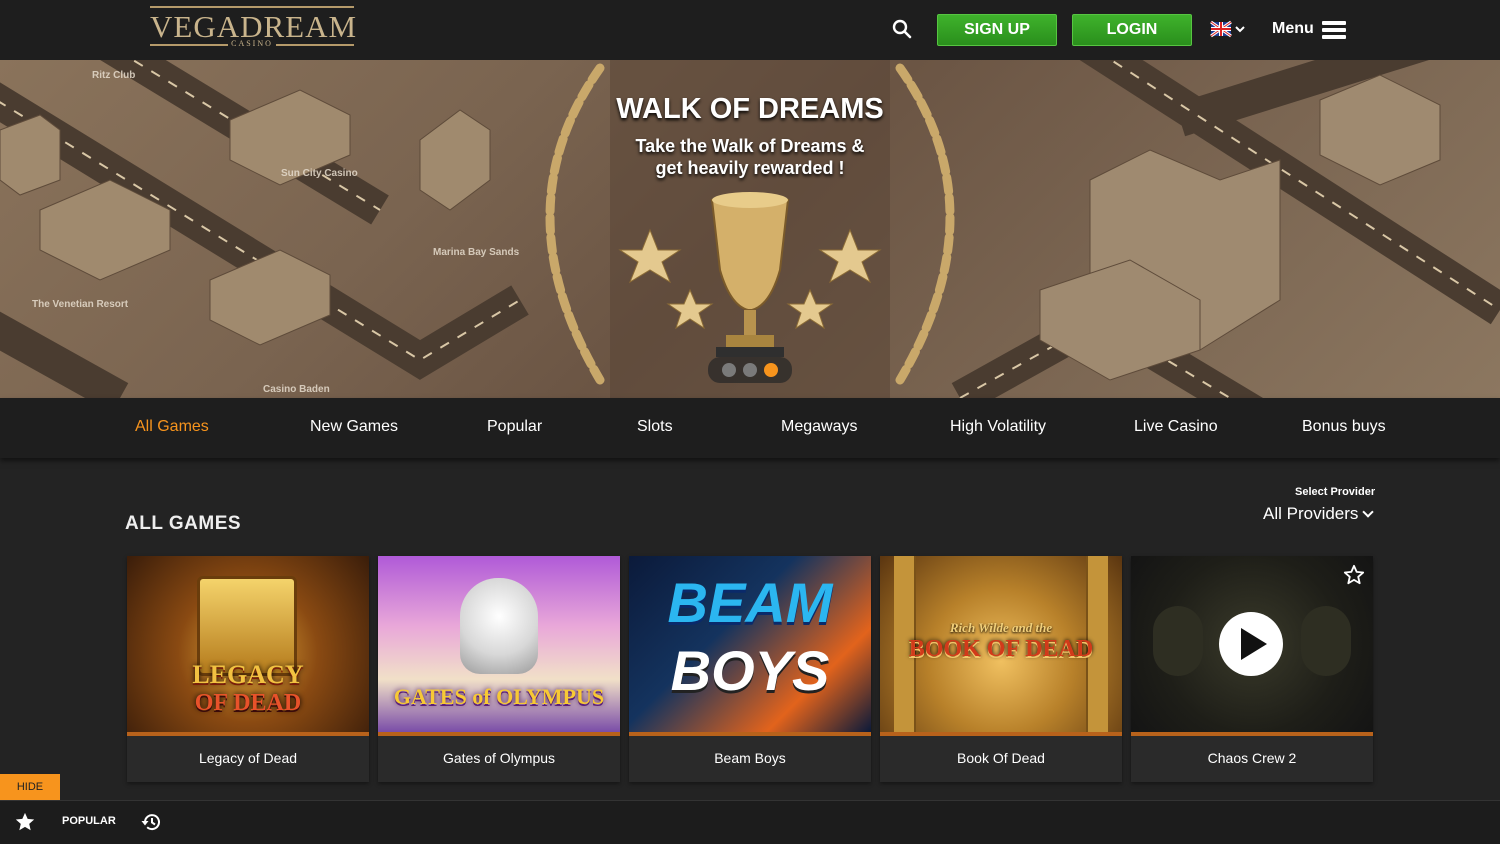 This screenshot has height=844, width=1500. I want to click on game-art-title: BEAM, so click(750, 602).